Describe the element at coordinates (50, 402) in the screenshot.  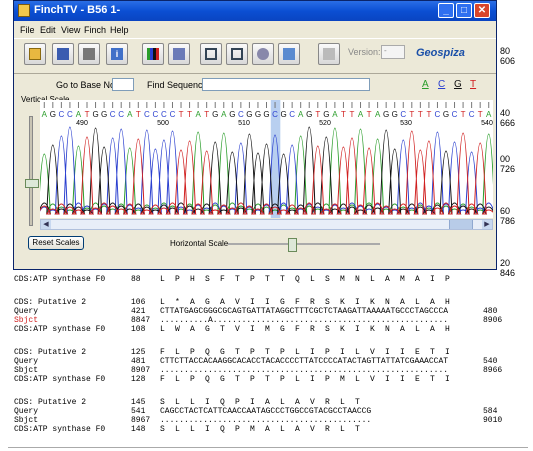
I see `row-label: CDS: Putative 2` at that location.